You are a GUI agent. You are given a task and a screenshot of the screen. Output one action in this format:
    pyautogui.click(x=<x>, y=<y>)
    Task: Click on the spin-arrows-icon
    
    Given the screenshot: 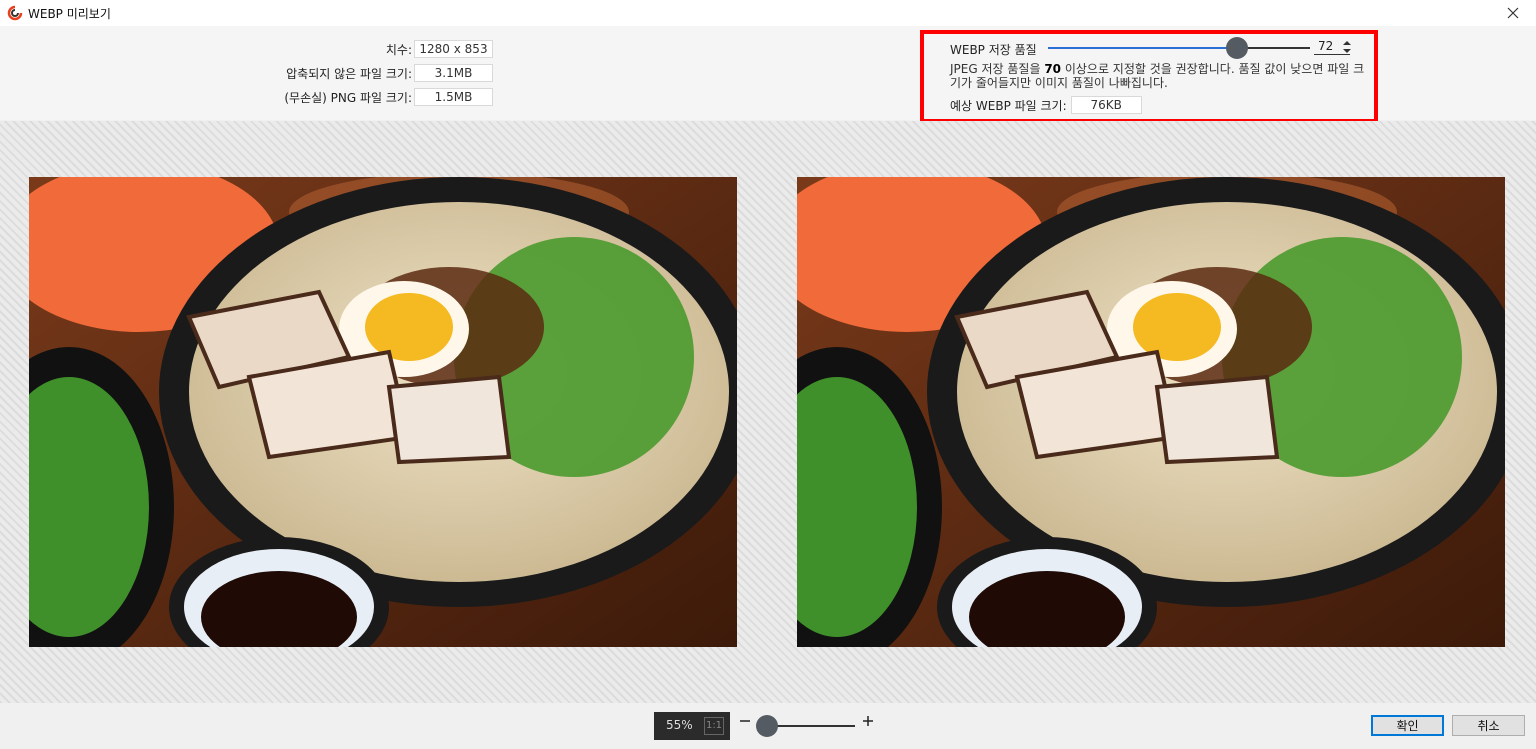 What is the action you would take?
    pyautogui.click(x=1347, y=47)
    